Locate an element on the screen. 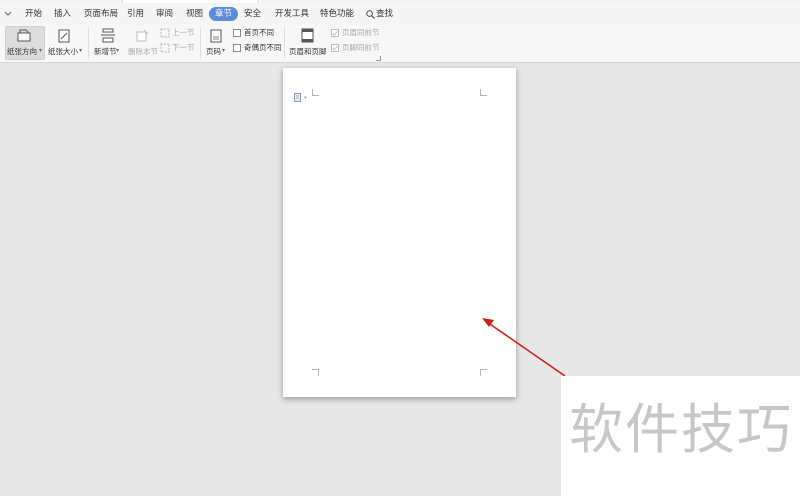 The height and width of the screenshot is (496, 800). new-section-button: 新增节 ▾ is located at coordinates (107, 43).